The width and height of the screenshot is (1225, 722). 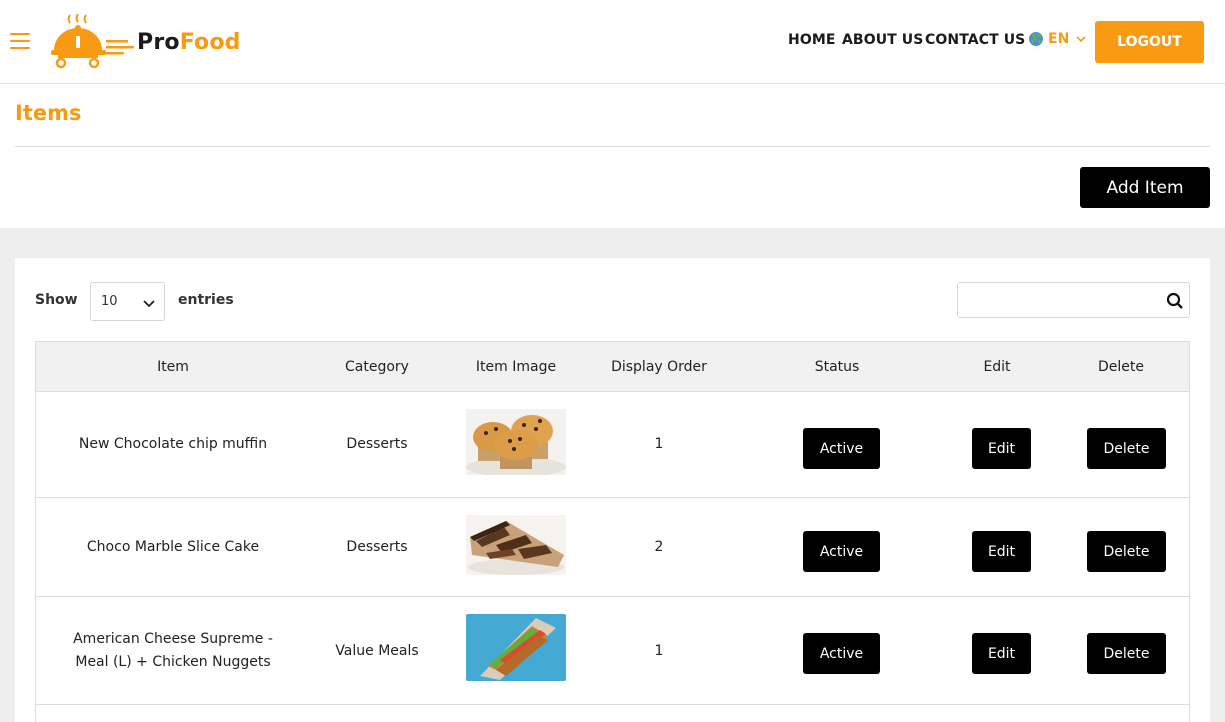 What do you see at coordinates (377, 651) in the screenshot?
I see `item-category: Value Meals` at bounding box center [377, 651].